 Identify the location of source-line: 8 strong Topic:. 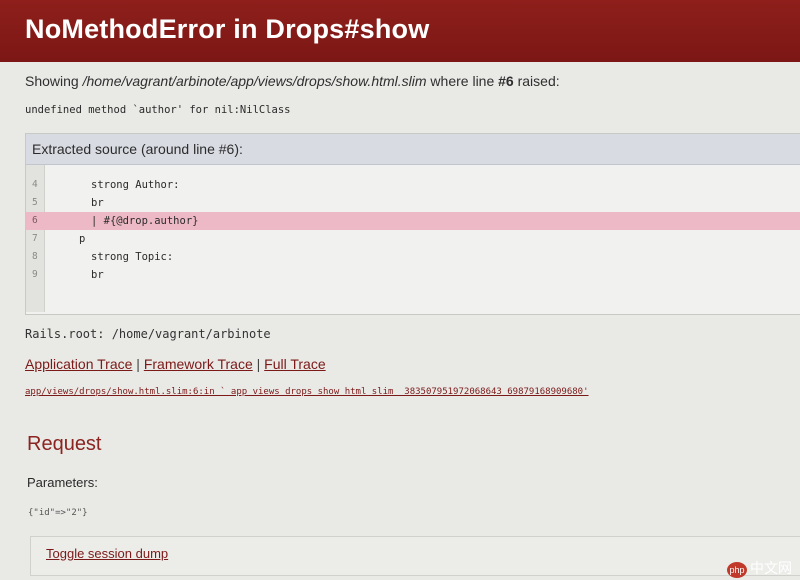
(413, 257).